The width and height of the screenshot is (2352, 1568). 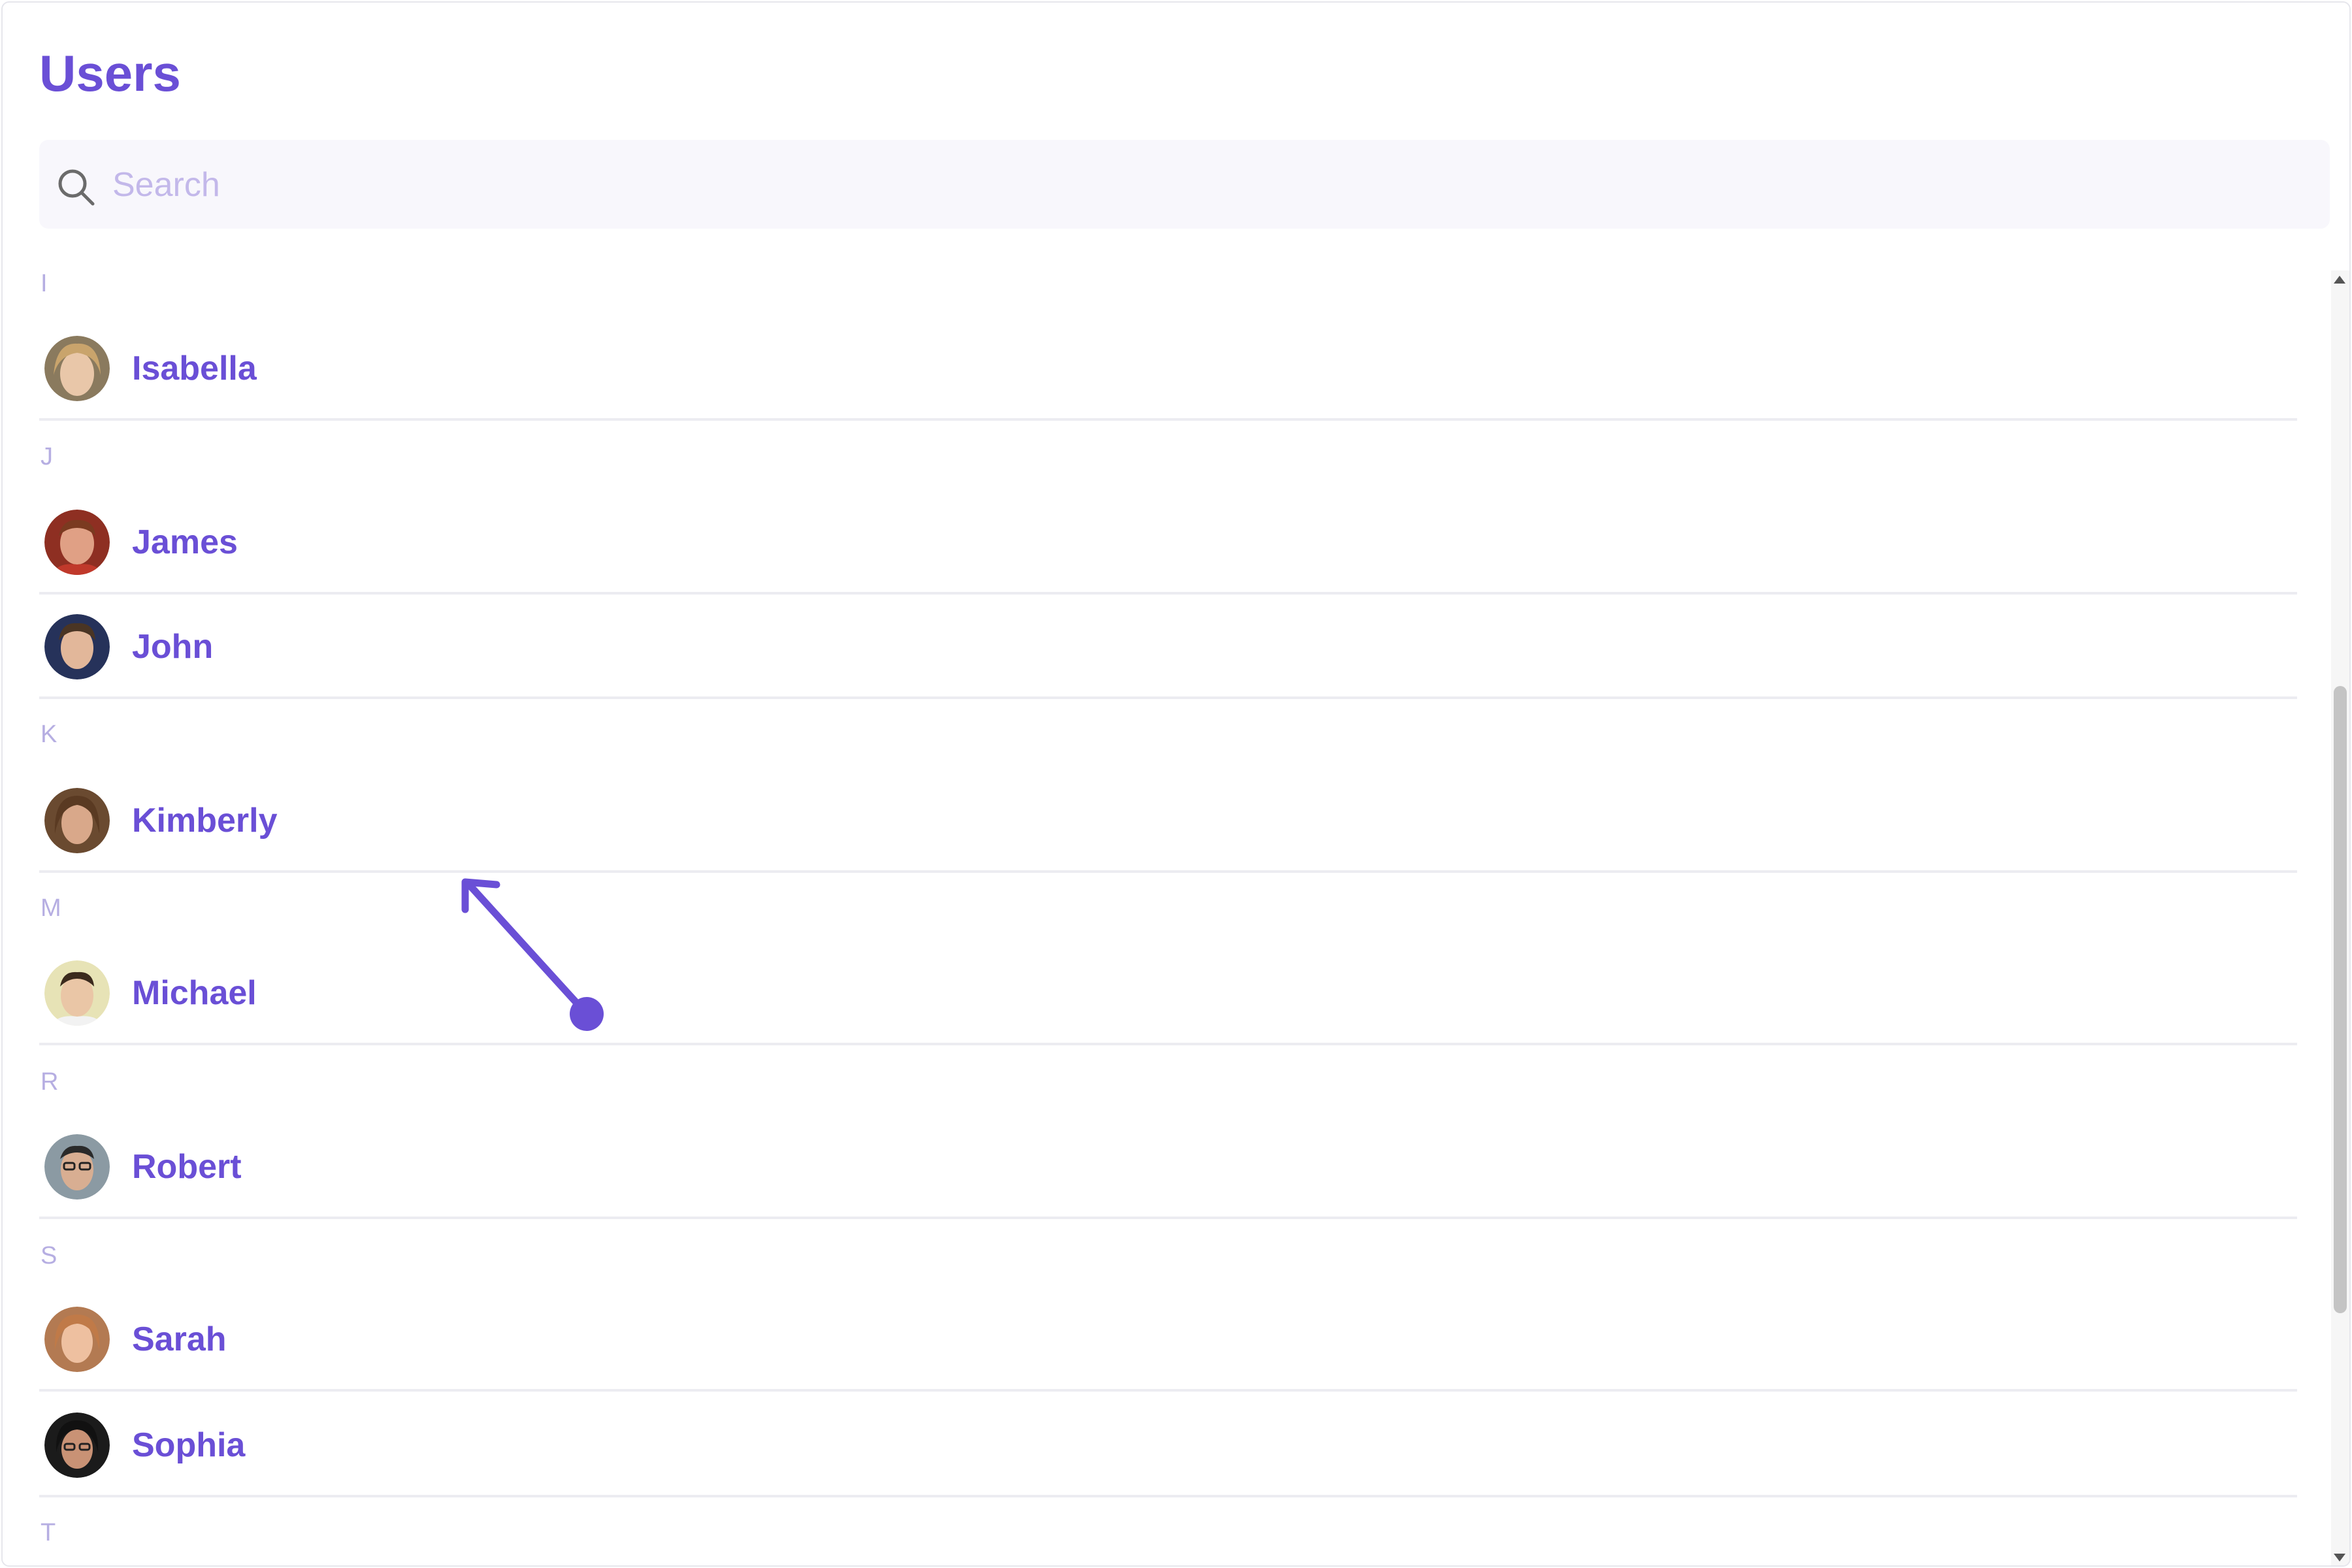 I want to click on list-item-michael: Michael, so click(x=1168, y=993).